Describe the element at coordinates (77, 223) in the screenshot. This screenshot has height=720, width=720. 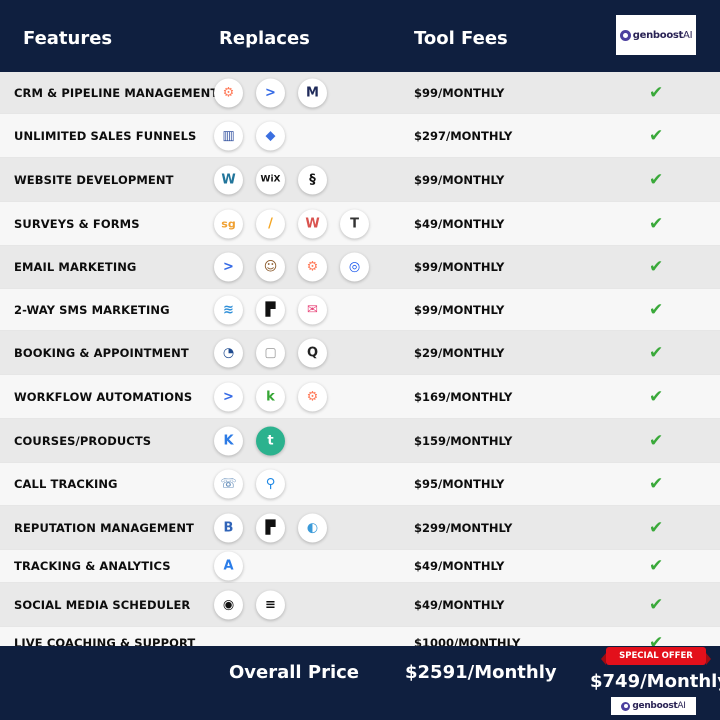
I see `feature-name: SURVEYS & FORMS` at that location.